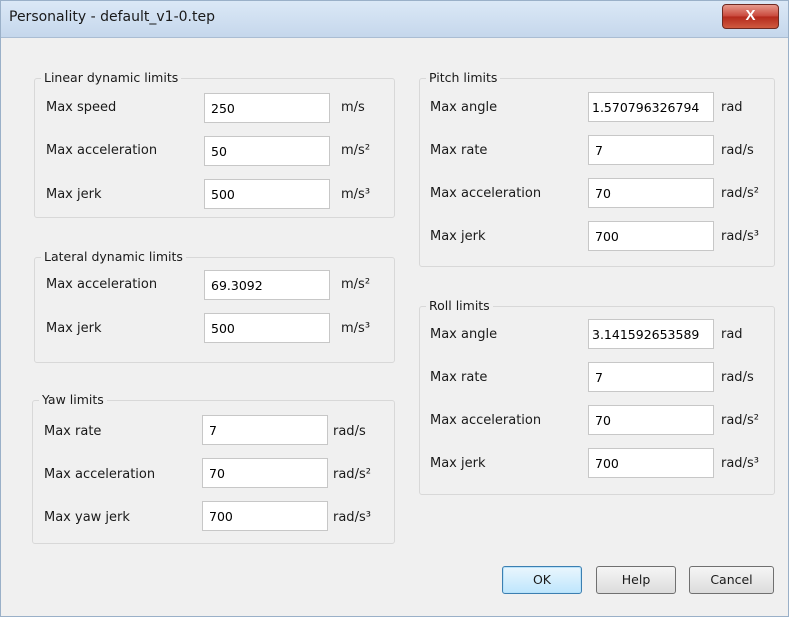  Describe the element at coordinates (356, 328) in the screenshot. I see `lateral-max-jerk-unit: m/s³` at that location.